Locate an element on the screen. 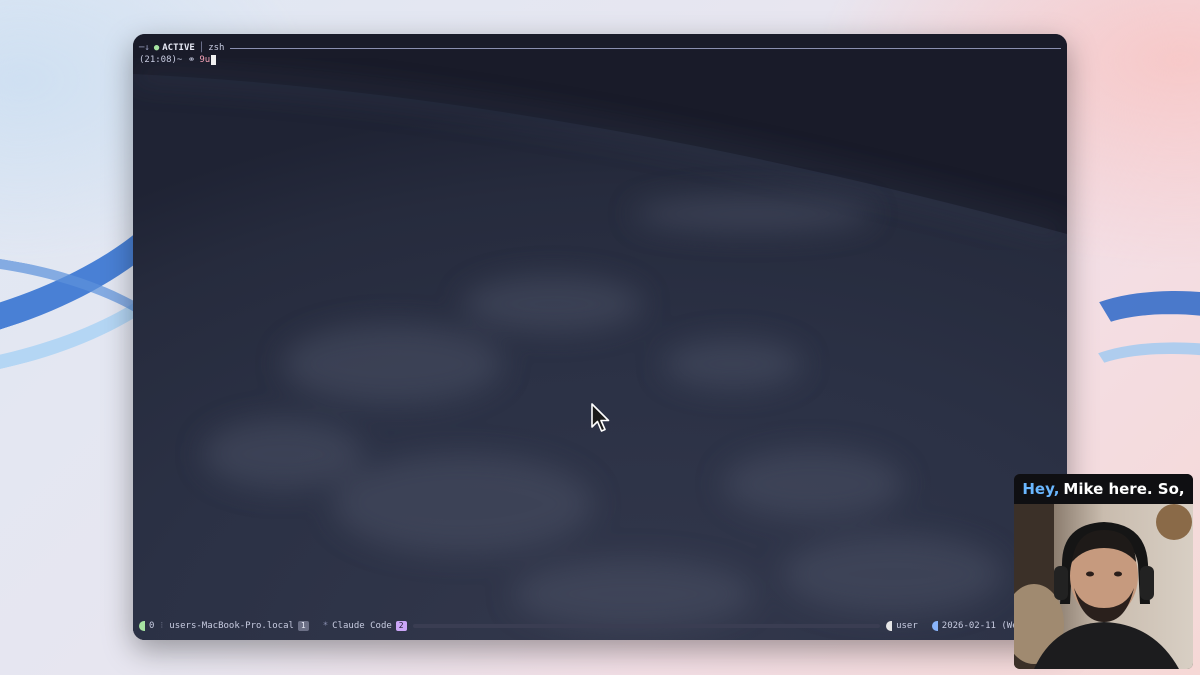 The width and height of the screenshot is (1200, 675). prompt-input: 9u is located at coordinates (204, 60).